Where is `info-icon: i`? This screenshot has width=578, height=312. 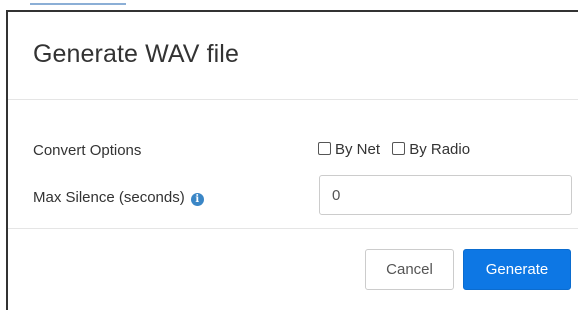
info-icon: i is located at coordinates (197, 199).